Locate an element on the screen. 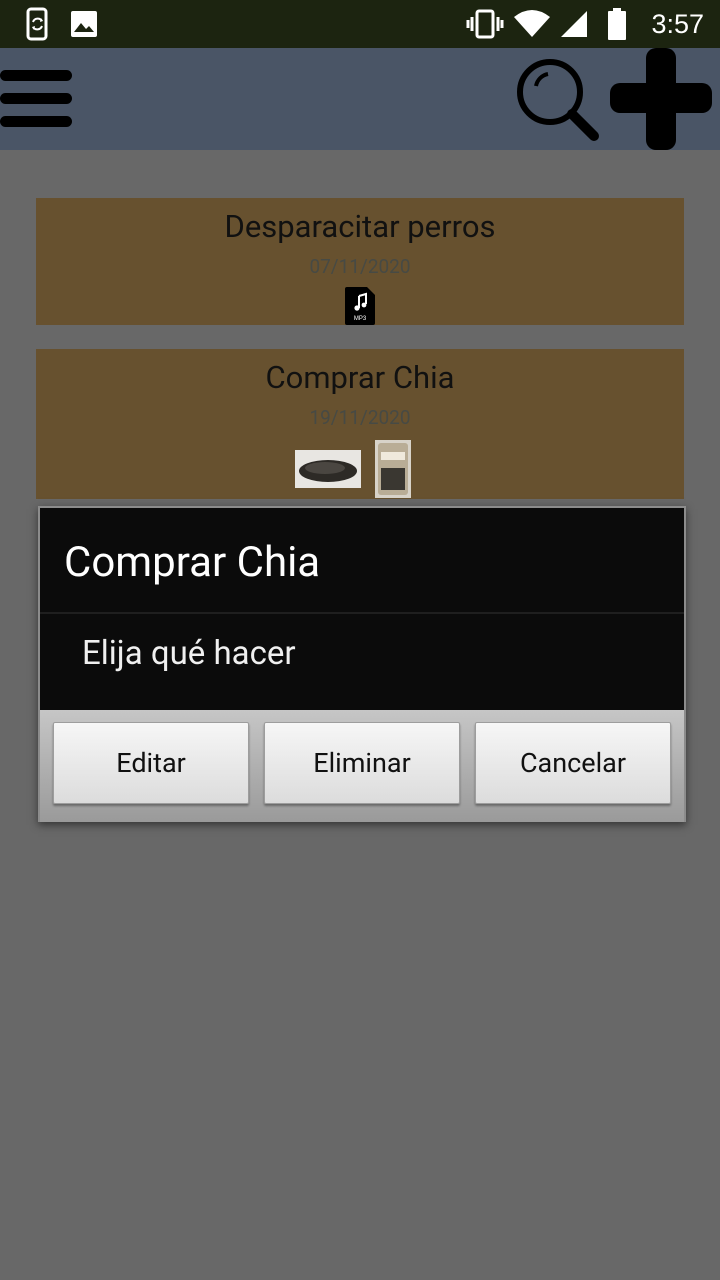  cellular-signal-icon is located at coordinates (574, 24).